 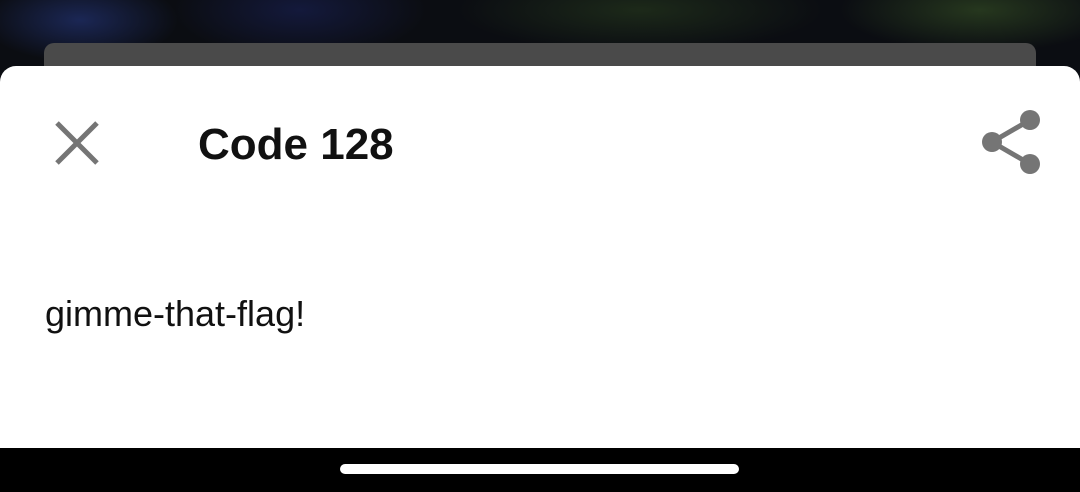 I want to click on close-icon, so click(x=77, y=143).